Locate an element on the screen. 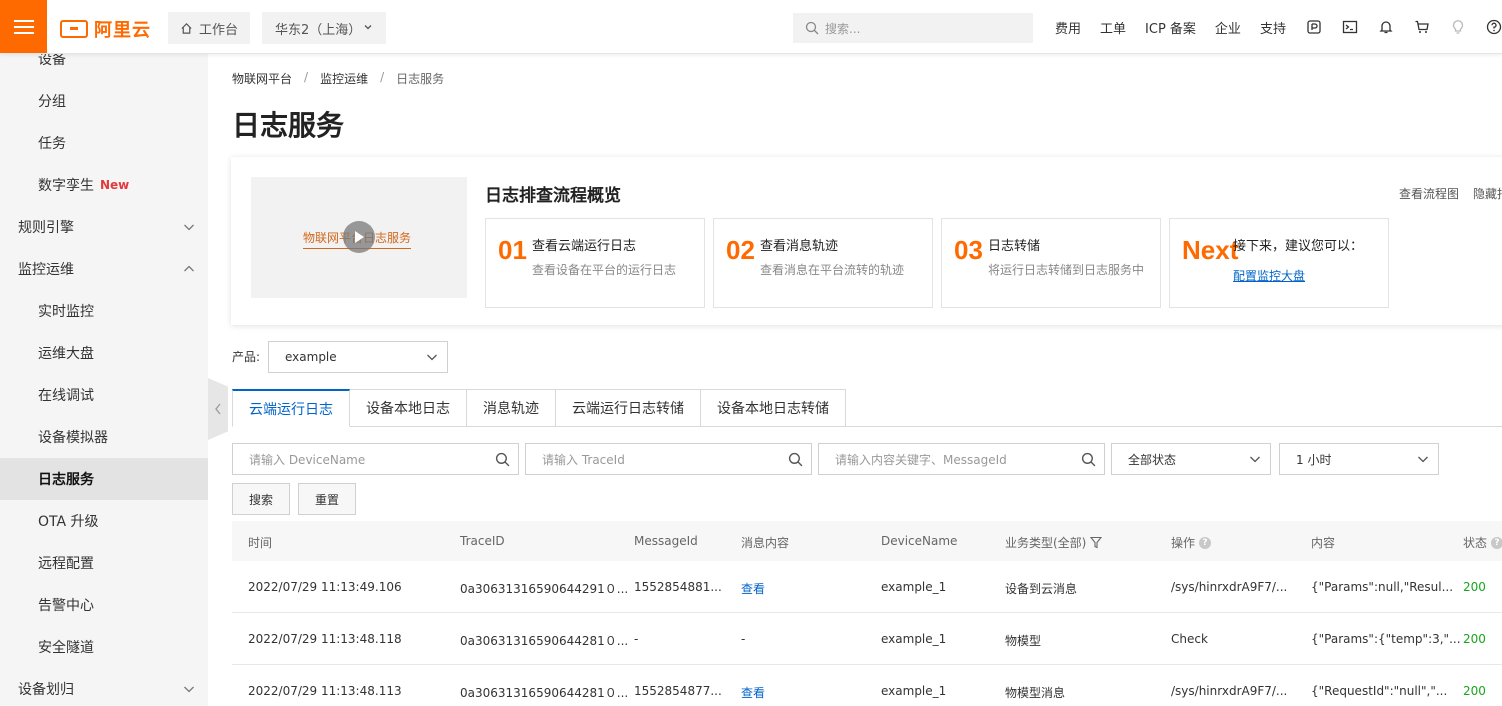  trace-id-input: 请输入 TraceId is located at coordinates (668, 459).